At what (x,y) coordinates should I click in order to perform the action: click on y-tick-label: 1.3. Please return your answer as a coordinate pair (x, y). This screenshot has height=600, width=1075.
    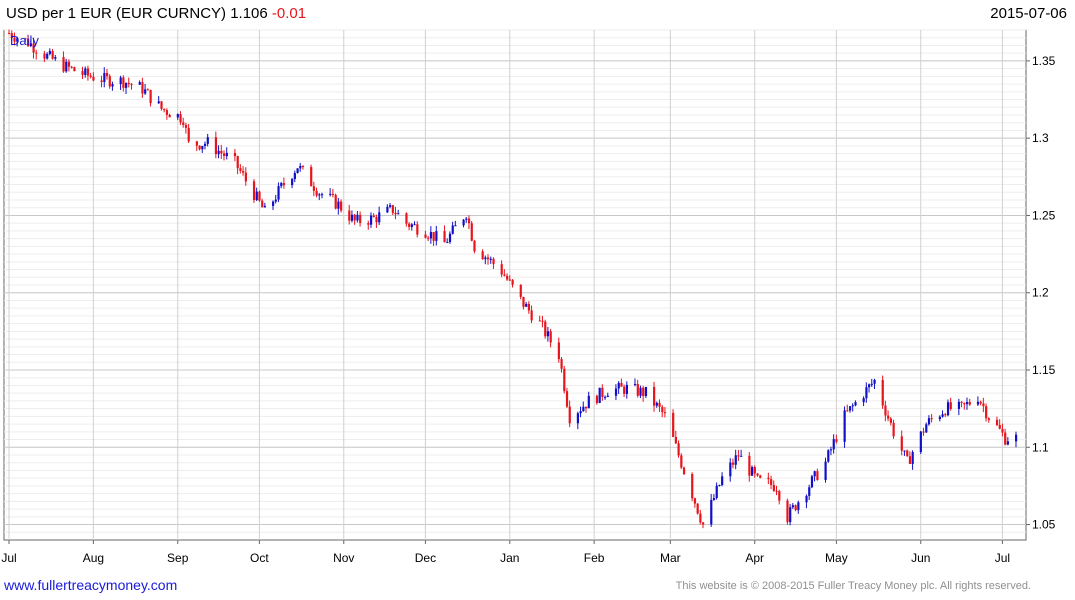
    Looking at the image, I should click on (1040, 138).